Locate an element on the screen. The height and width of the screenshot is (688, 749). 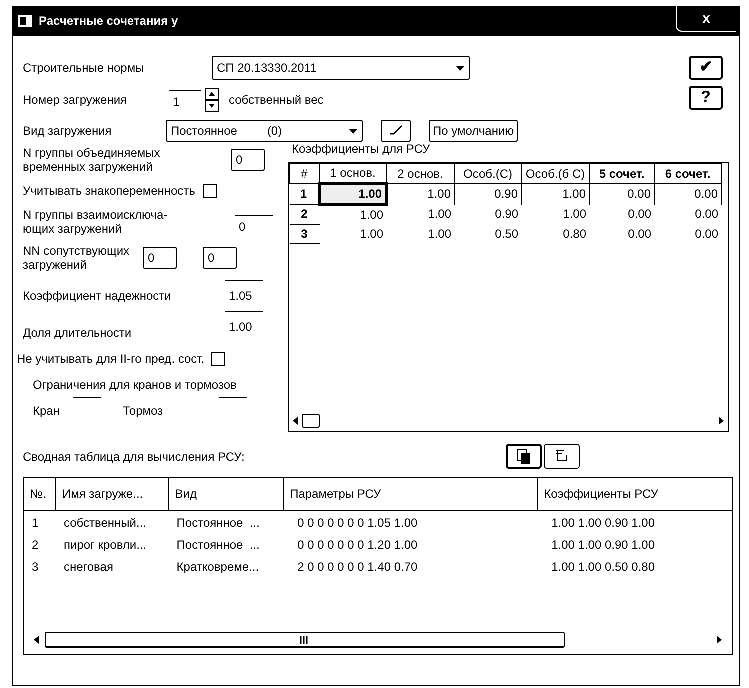
row-number: 2 is located at coordinates (305, 214).